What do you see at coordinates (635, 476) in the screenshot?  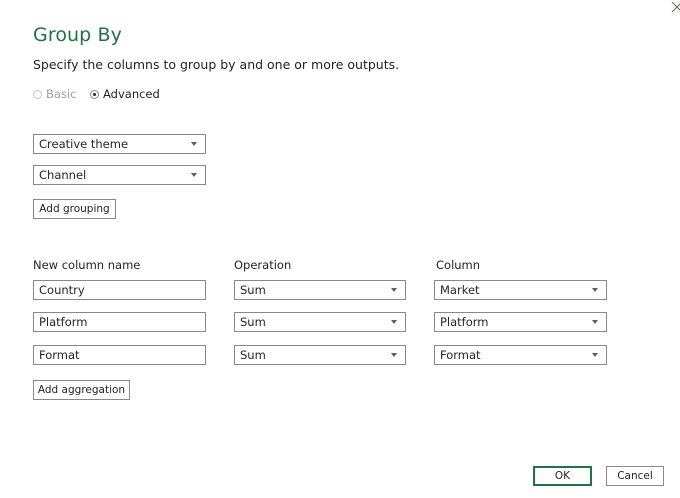 I see `cancel-button: Cancel` at bounding box center [635, 476].